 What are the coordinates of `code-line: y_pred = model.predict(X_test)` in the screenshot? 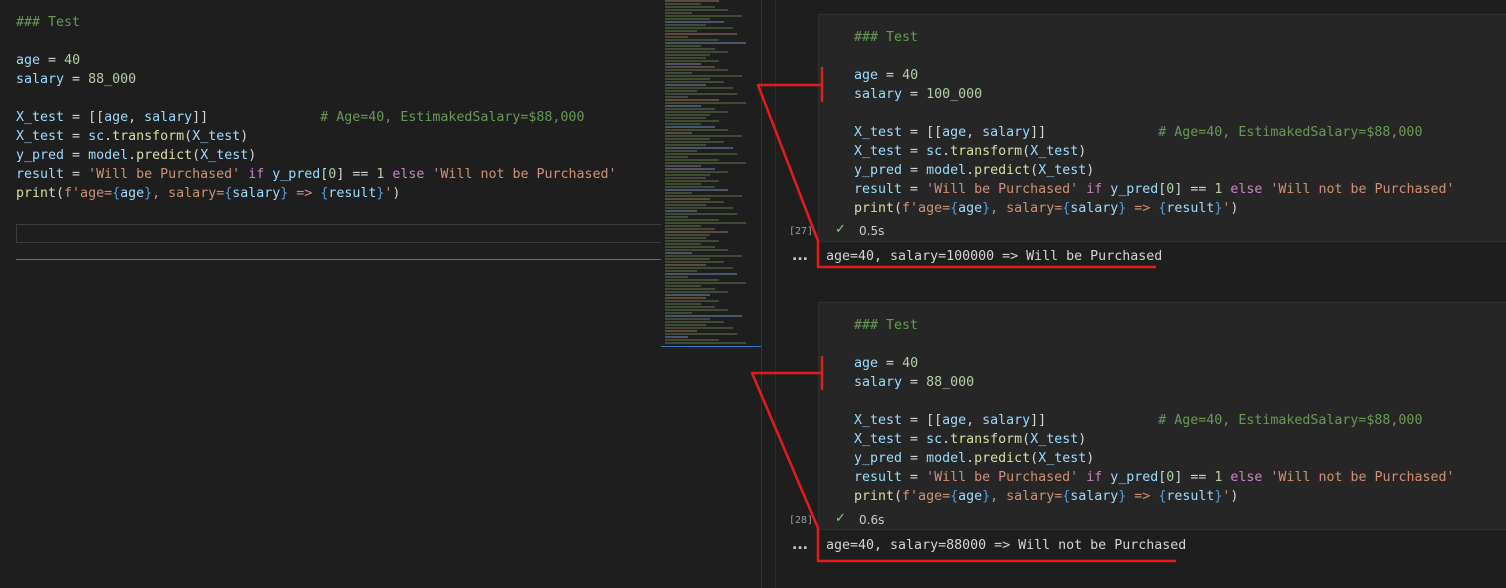 It's located at (1154, 458).